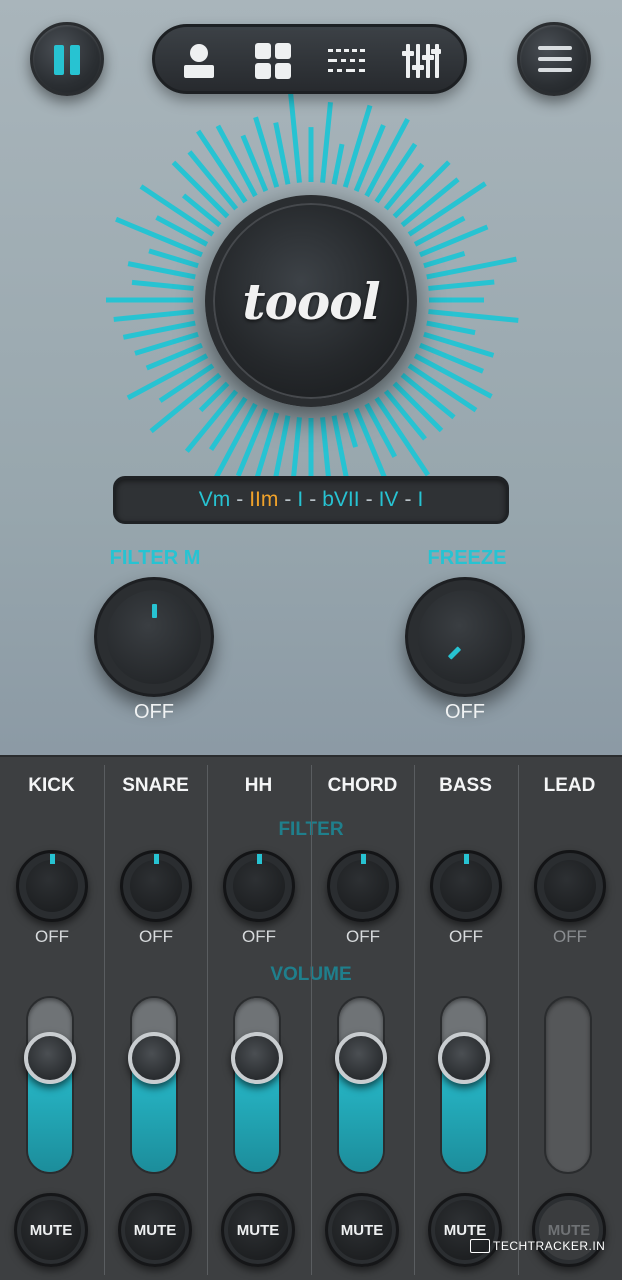  Describe the element at coordinates (537, 1246) in the screenshot. I see `watermark: TECHTRACKER.IN` at that location.